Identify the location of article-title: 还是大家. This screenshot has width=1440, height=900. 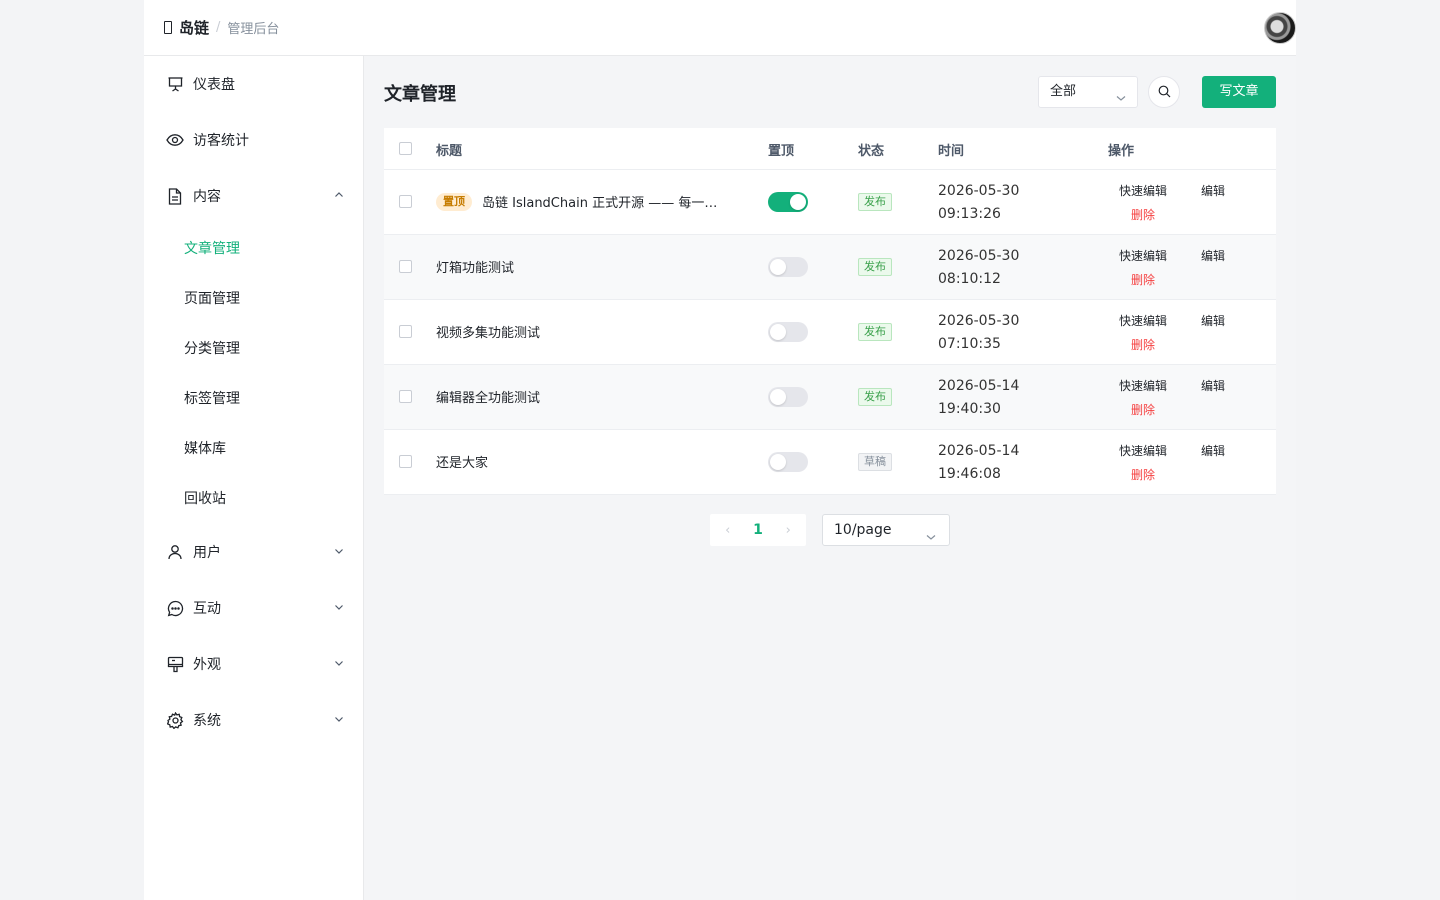
(462, 461).